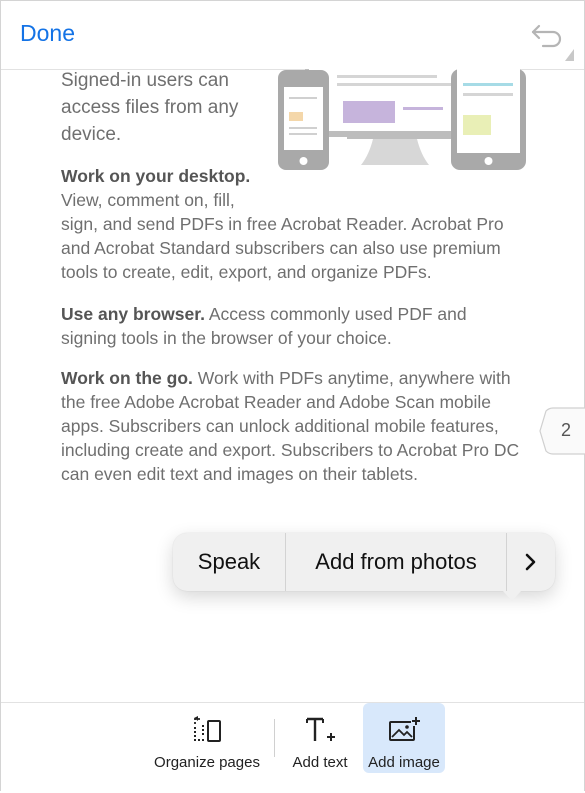 This screenshot has height=793, width=585. What do you see at coordinates (133, 314) in the screenshot?
I see `browser-heading: Use any browser.` at bounding box center [133, 314].